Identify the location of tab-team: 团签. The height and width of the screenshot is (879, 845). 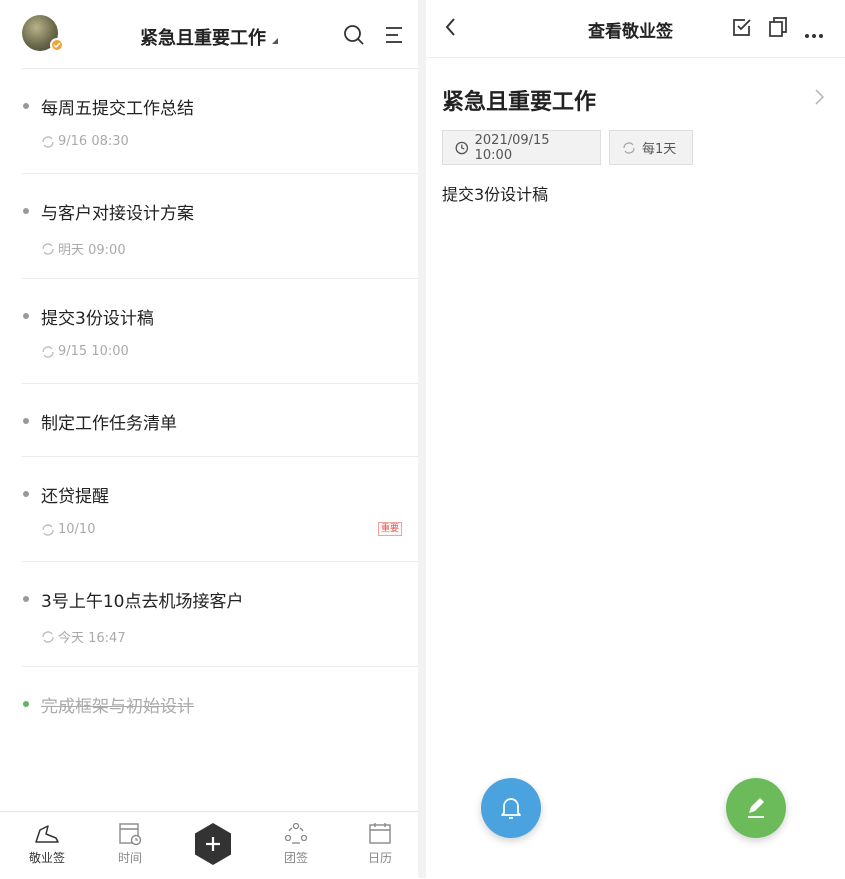
(296, 844).